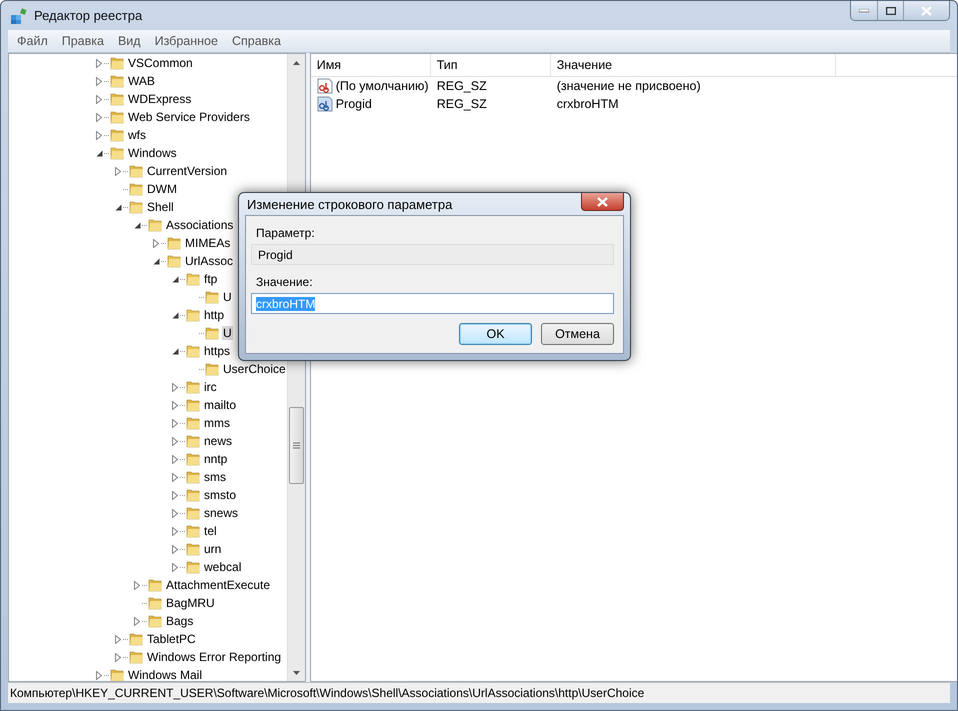 The image size is (958, 711). Describe the element at coordinates (296, 445) in the screenshot. I see `scrollbar-thumb` at that location.